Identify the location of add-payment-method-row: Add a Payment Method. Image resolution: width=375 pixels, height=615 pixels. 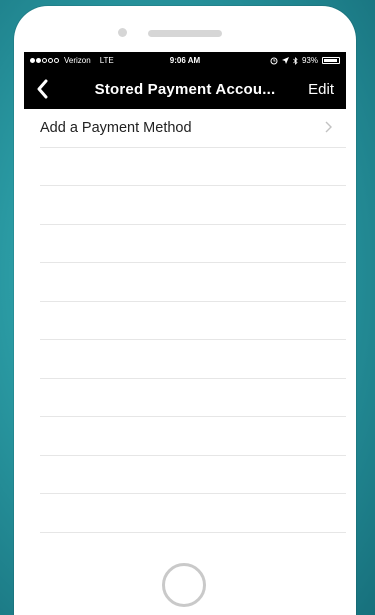
(193, 128).